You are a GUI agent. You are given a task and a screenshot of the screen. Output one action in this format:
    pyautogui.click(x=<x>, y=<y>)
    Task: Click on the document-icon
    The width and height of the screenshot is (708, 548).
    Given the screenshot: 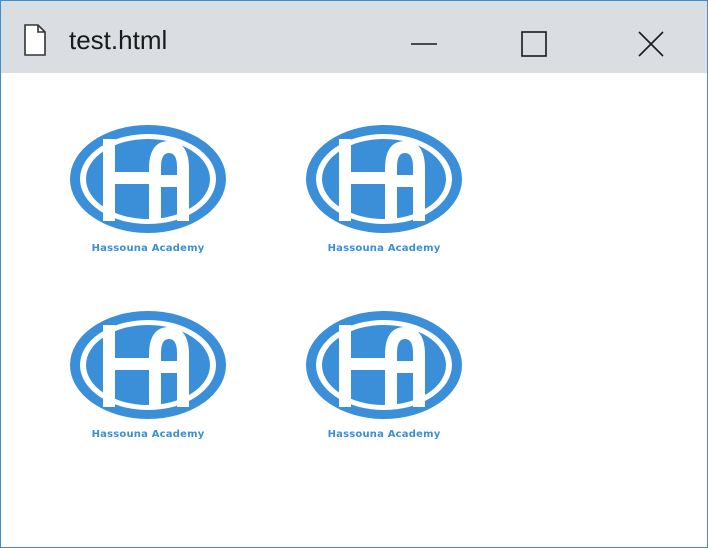 What is the action you would take?
    pyautogui.click(x=35, y=40)
    